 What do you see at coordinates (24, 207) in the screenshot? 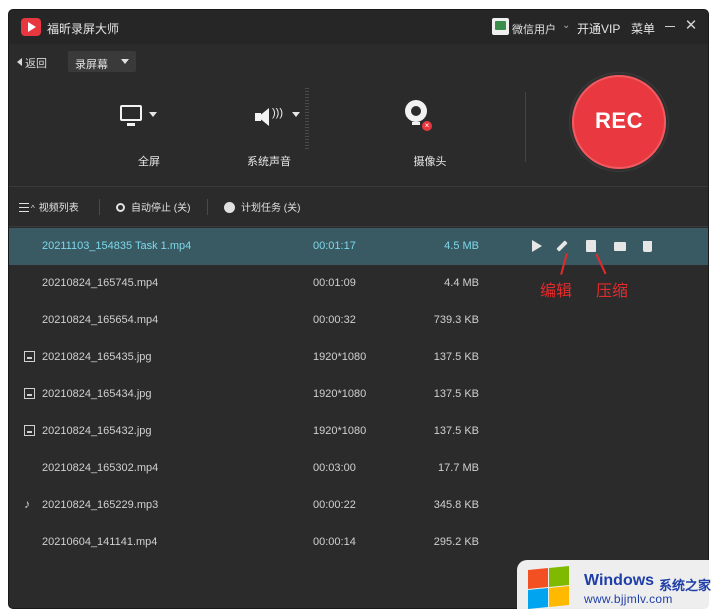
I see `list-icon` at bounding box center [24, 207].